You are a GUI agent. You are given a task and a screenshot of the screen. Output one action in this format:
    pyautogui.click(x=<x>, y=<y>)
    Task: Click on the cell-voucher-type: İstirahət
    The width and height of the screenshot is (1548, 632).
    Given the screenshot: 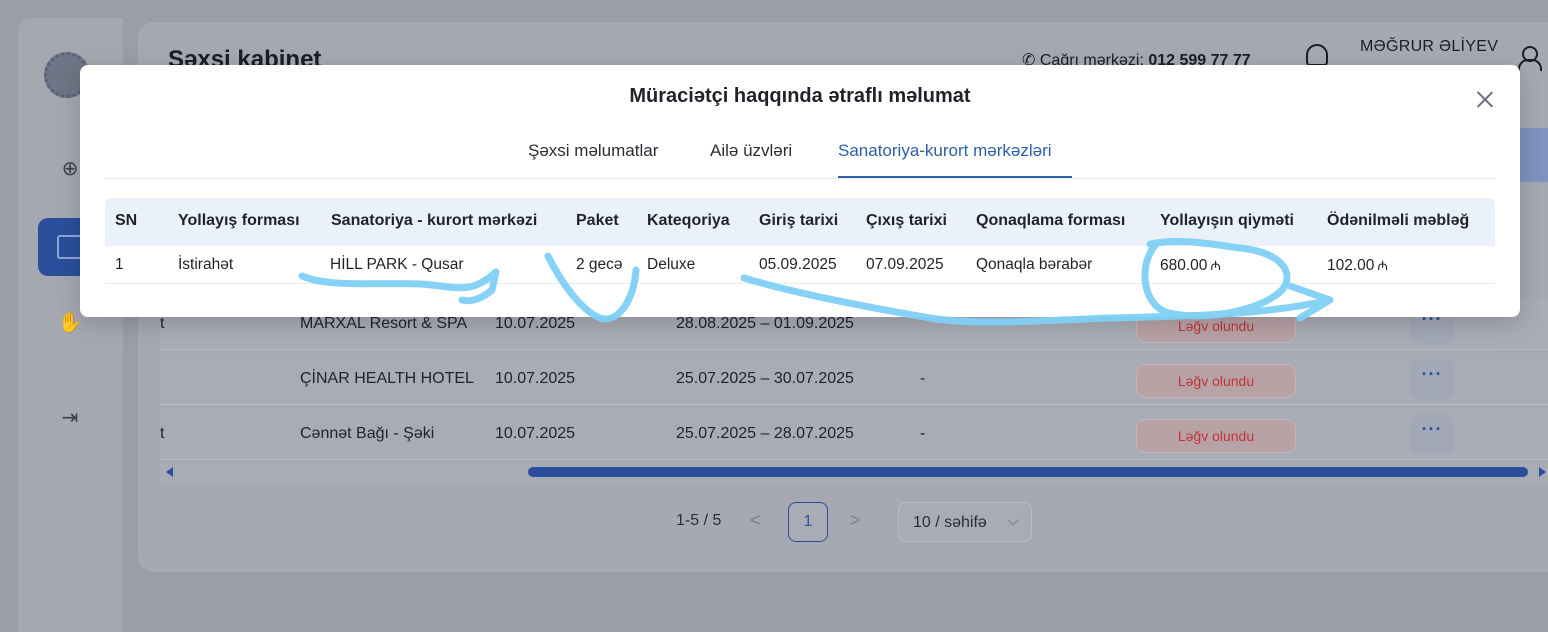 What is the action you would take?
    pyautogui.click(x=206, y=264)
    